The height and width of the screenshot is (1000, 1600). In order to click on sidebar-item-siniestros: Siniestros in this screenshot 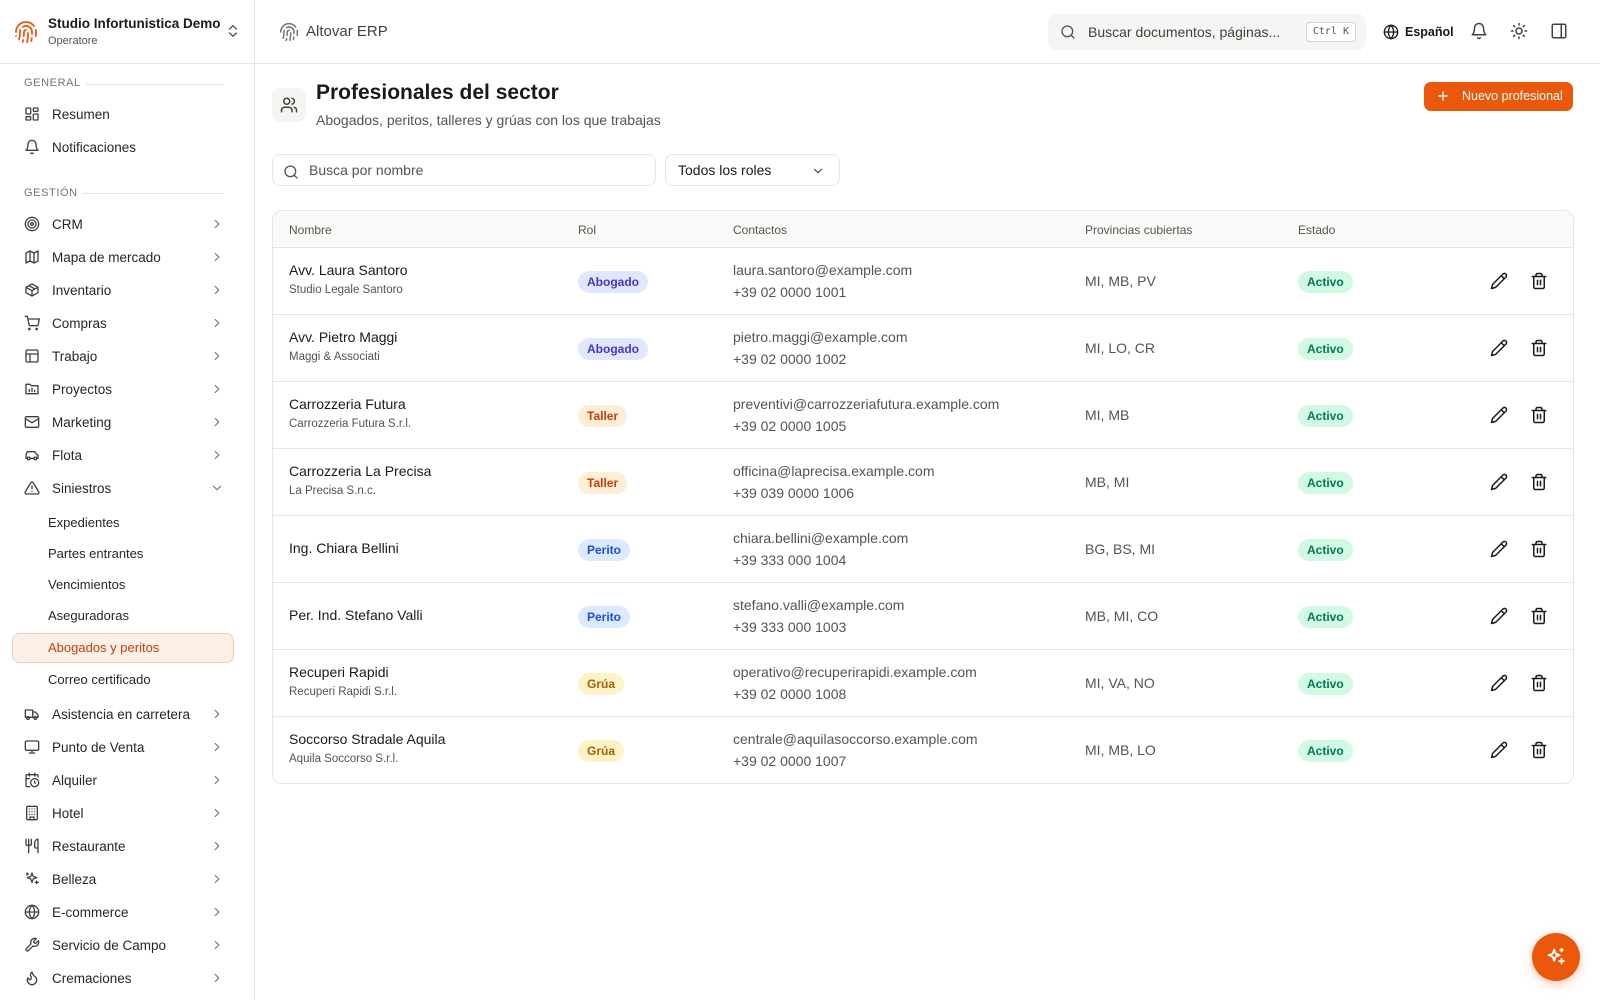, I will do `click(123, 488)`.